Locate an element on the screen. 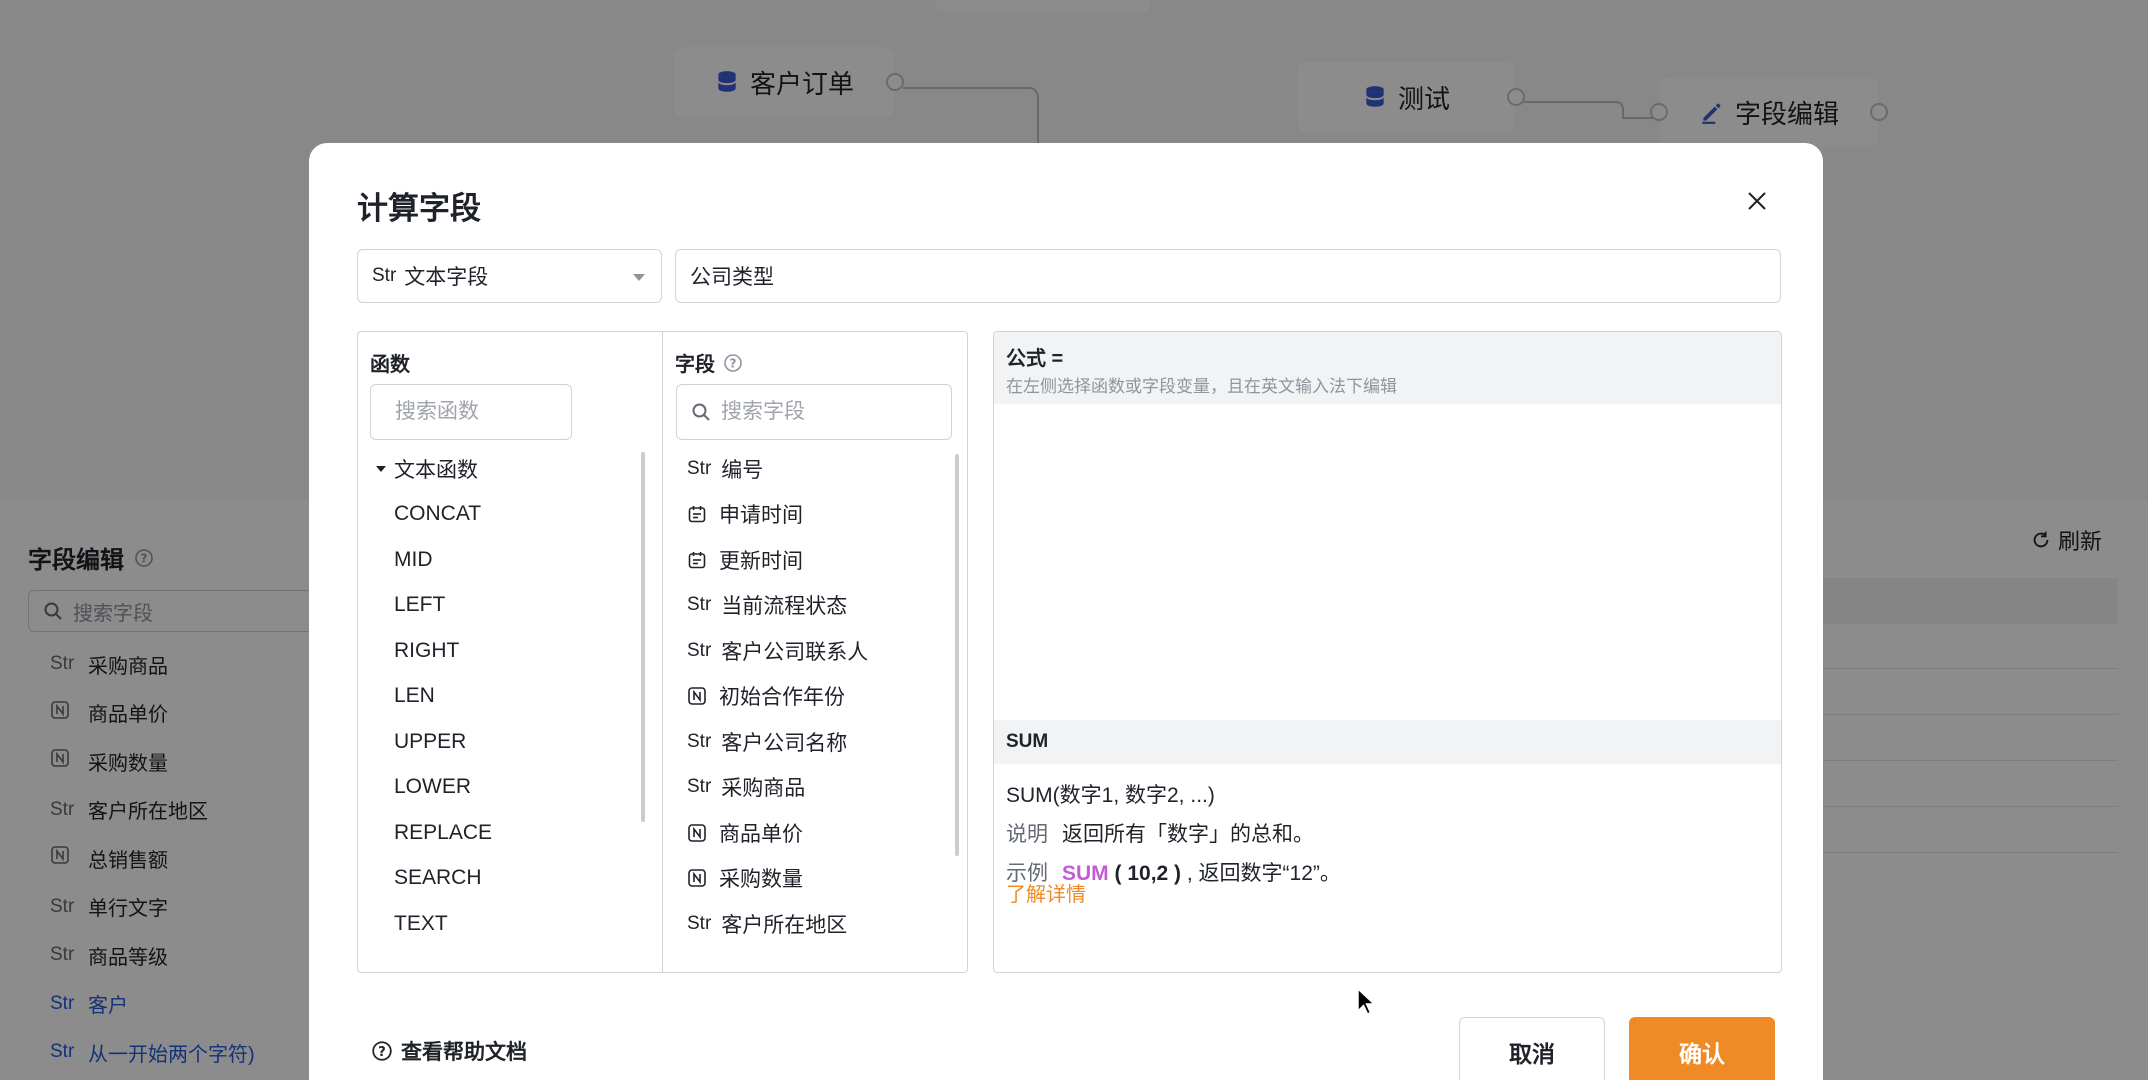 This screenshot has width=2148, height=1080. field-item: 初始合作年份 is located at coordinates (808, 697).